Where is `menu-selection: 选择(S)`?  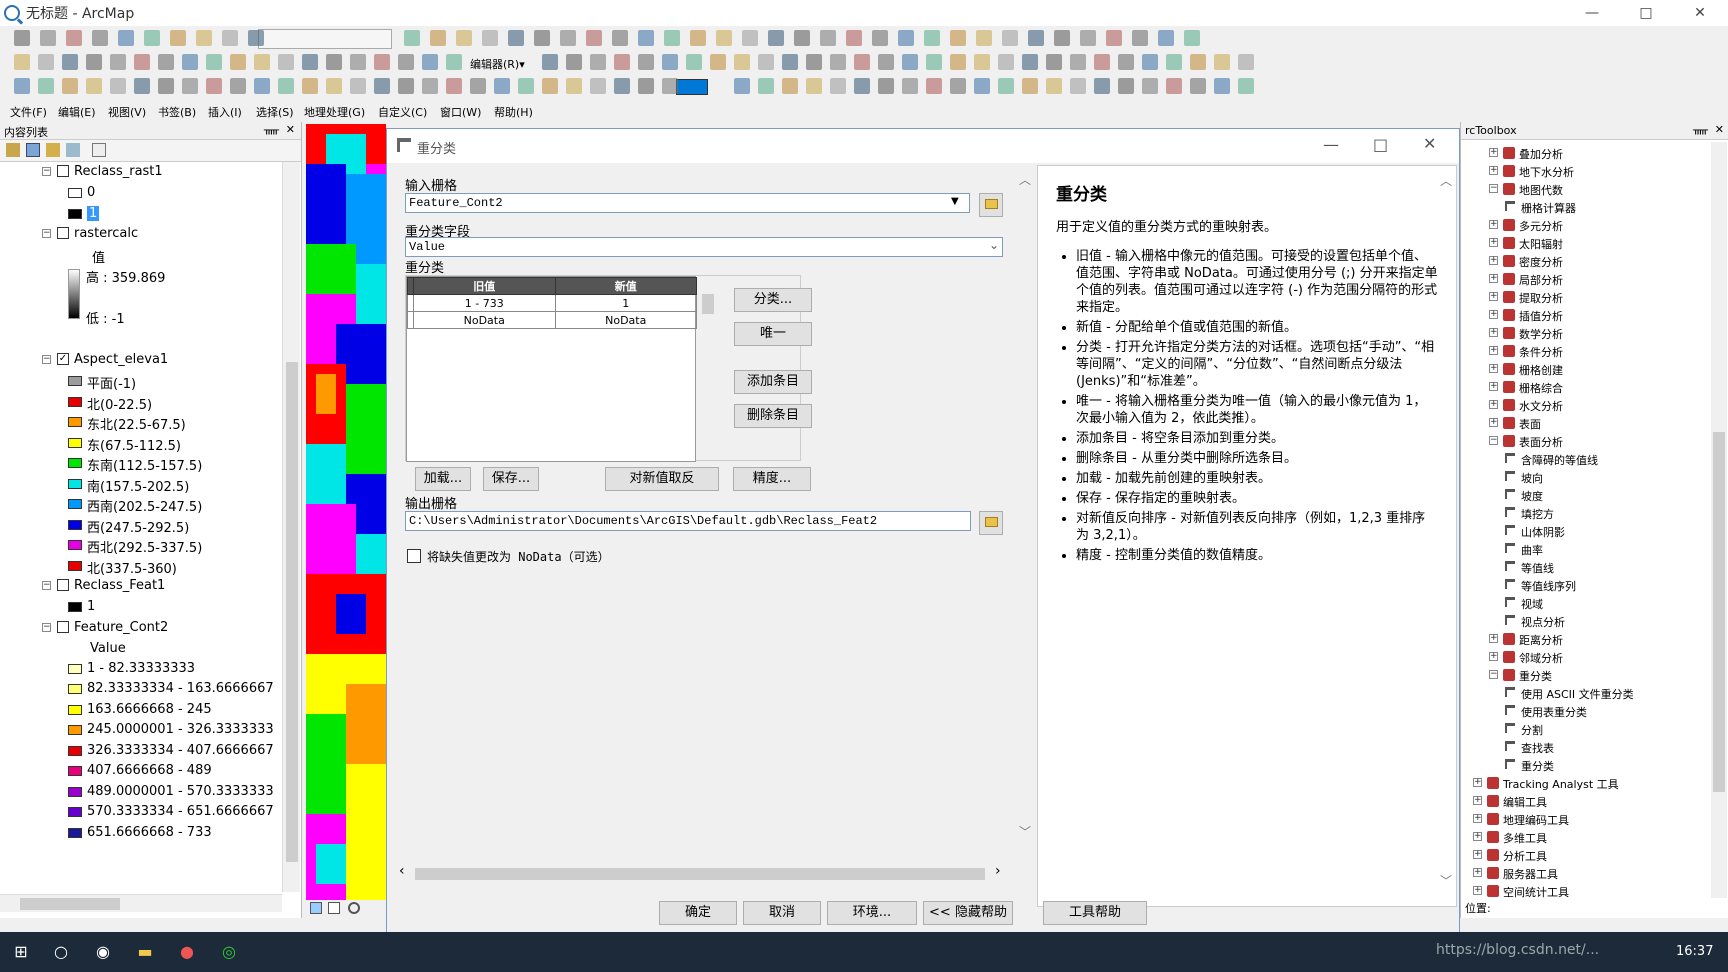 menu-selection: 选择(S) is located at coordinates (275, 112).